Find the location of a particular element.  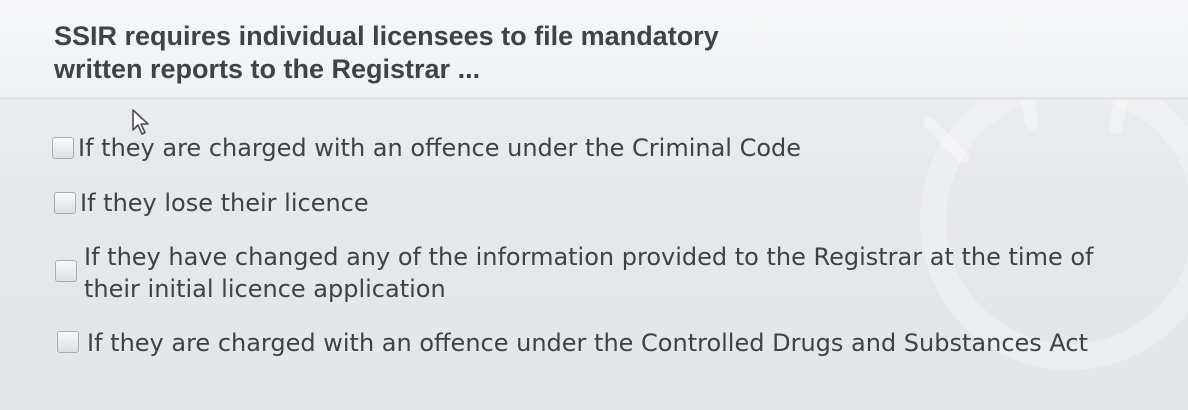

answer-label-line2: their initial licence application is located at coordinates (265, 289).